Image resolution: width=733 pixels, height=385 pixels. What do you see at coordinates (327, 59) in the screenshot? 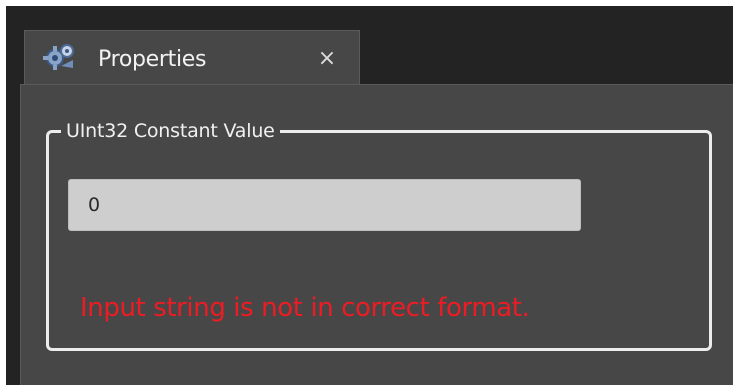
I see `close-icon: ×` at bounding box center [327, 59].